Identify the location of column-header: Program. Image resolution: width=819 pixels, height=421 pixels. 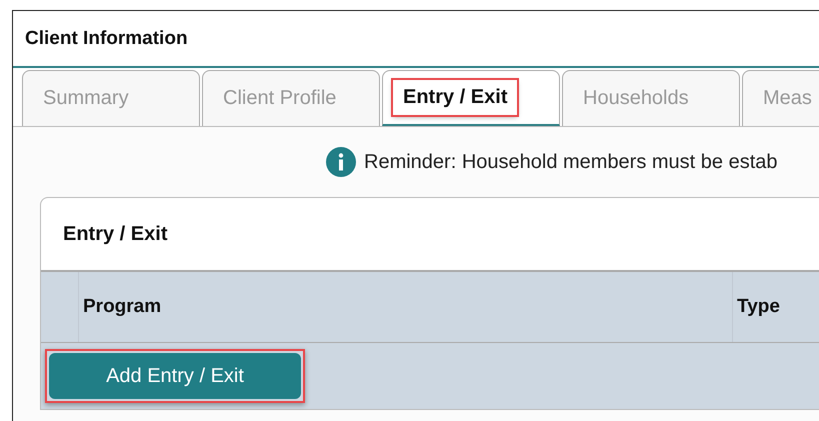
(405, 307).